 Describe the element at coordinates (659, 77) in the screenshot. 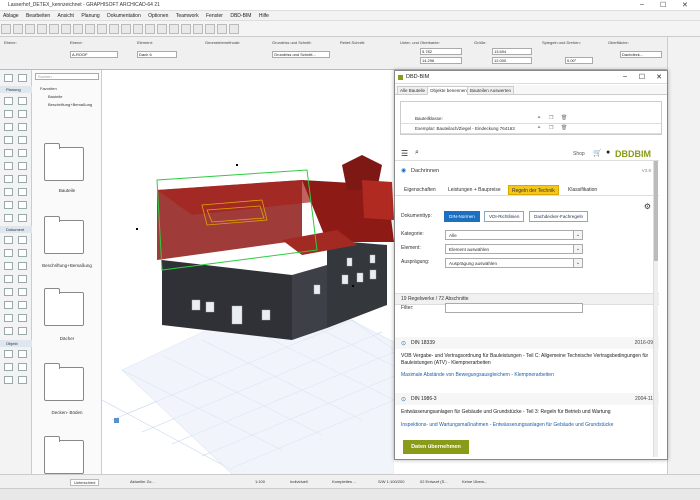

I see `dialog-close-icon: ✕` at that location.